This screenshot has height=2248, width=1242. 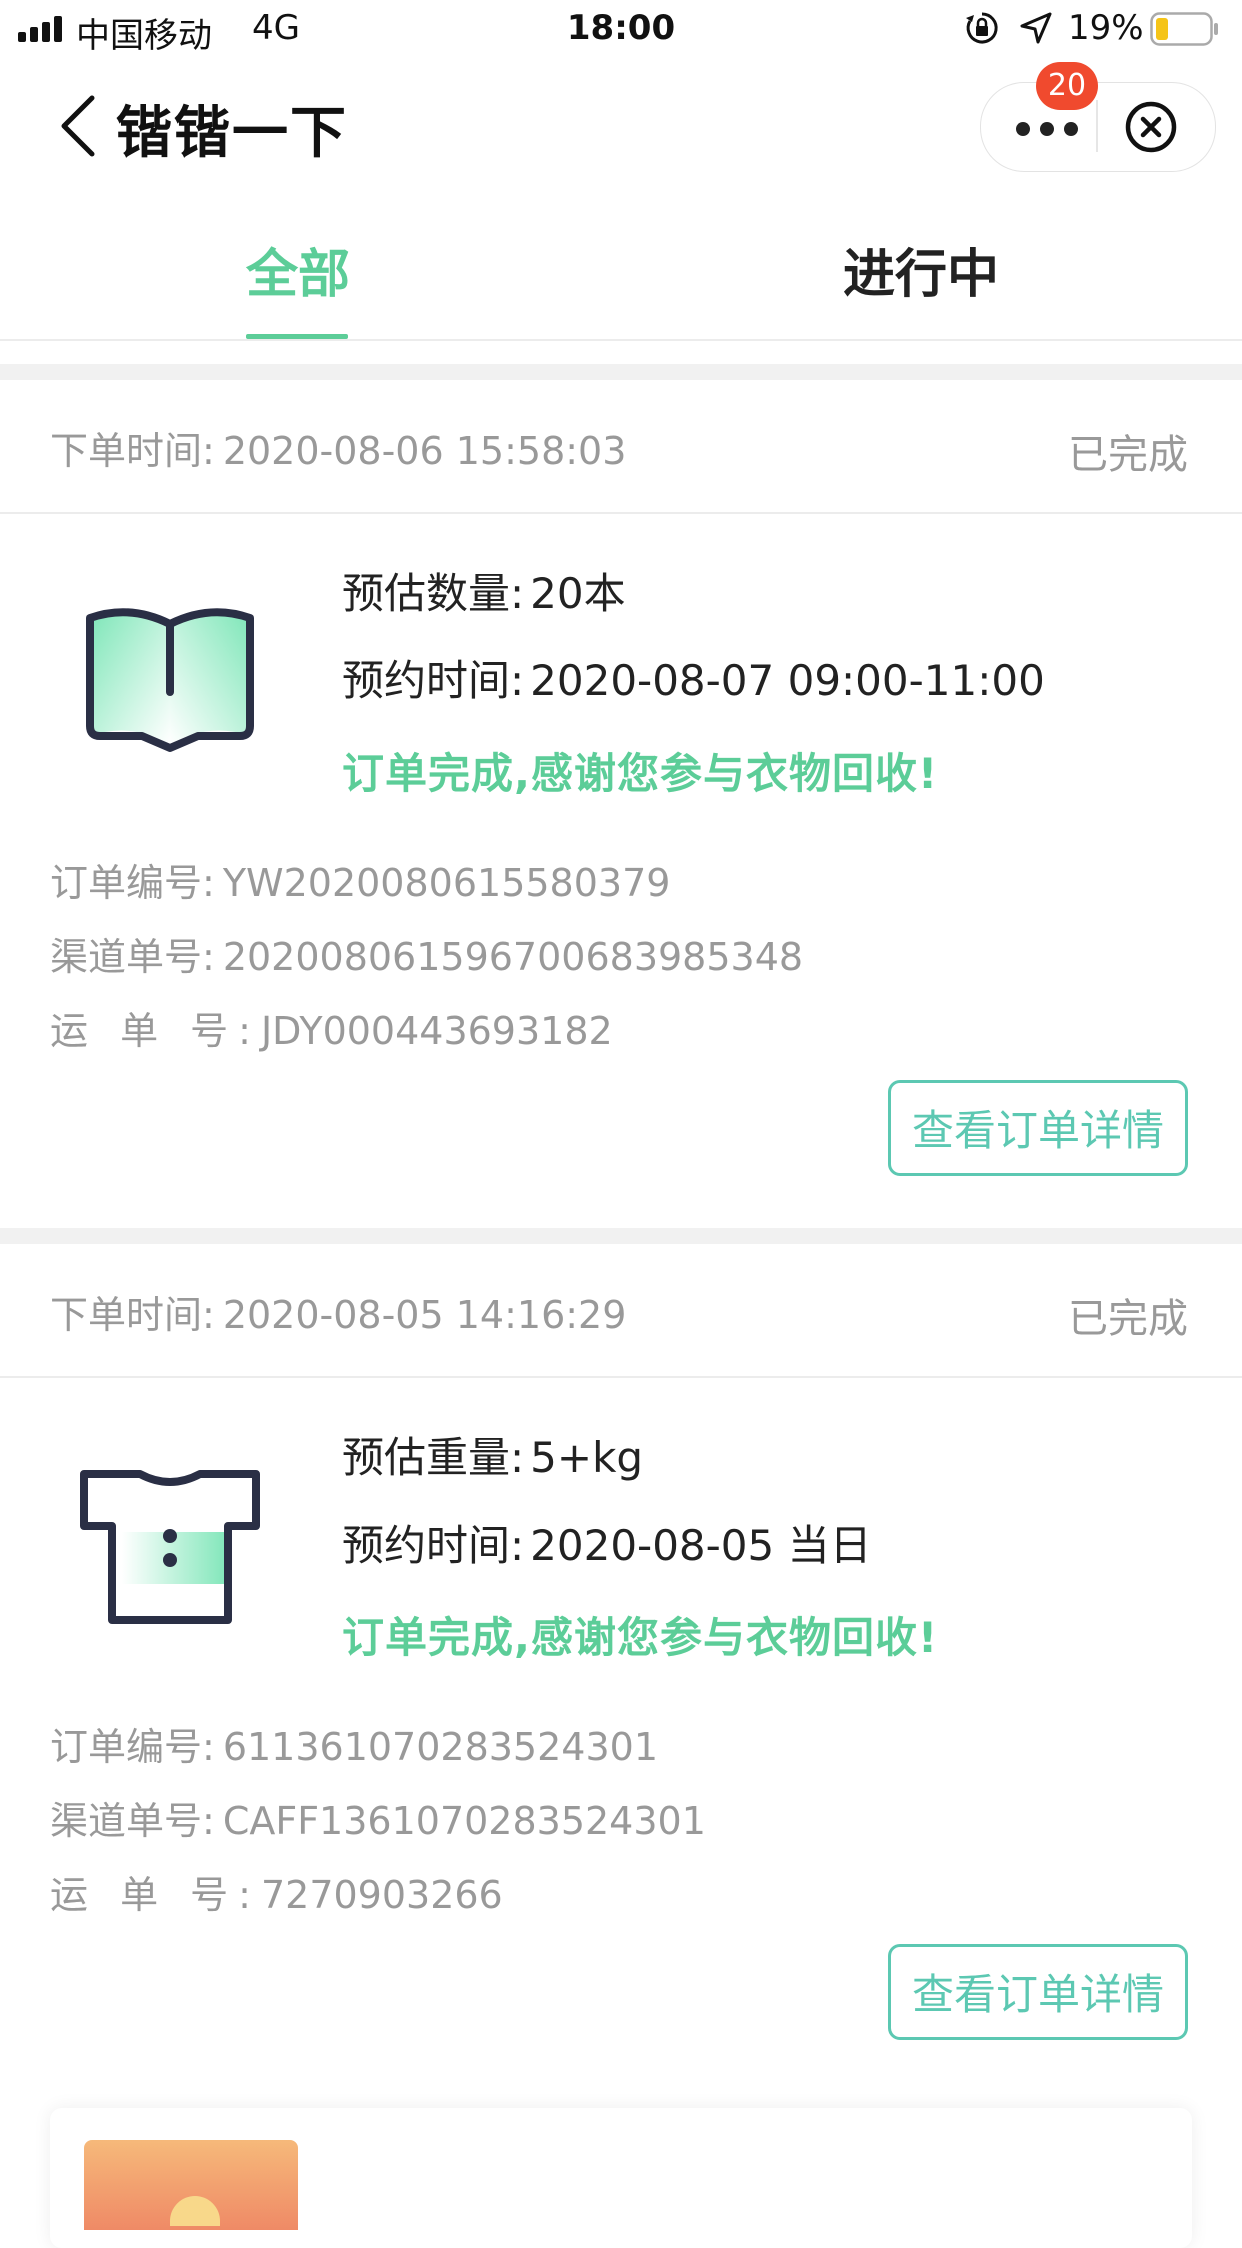 What do you see at coordinates (1184, 29) in the screenshot?
I see `battery-icon` at bounding box center [1184, 29].